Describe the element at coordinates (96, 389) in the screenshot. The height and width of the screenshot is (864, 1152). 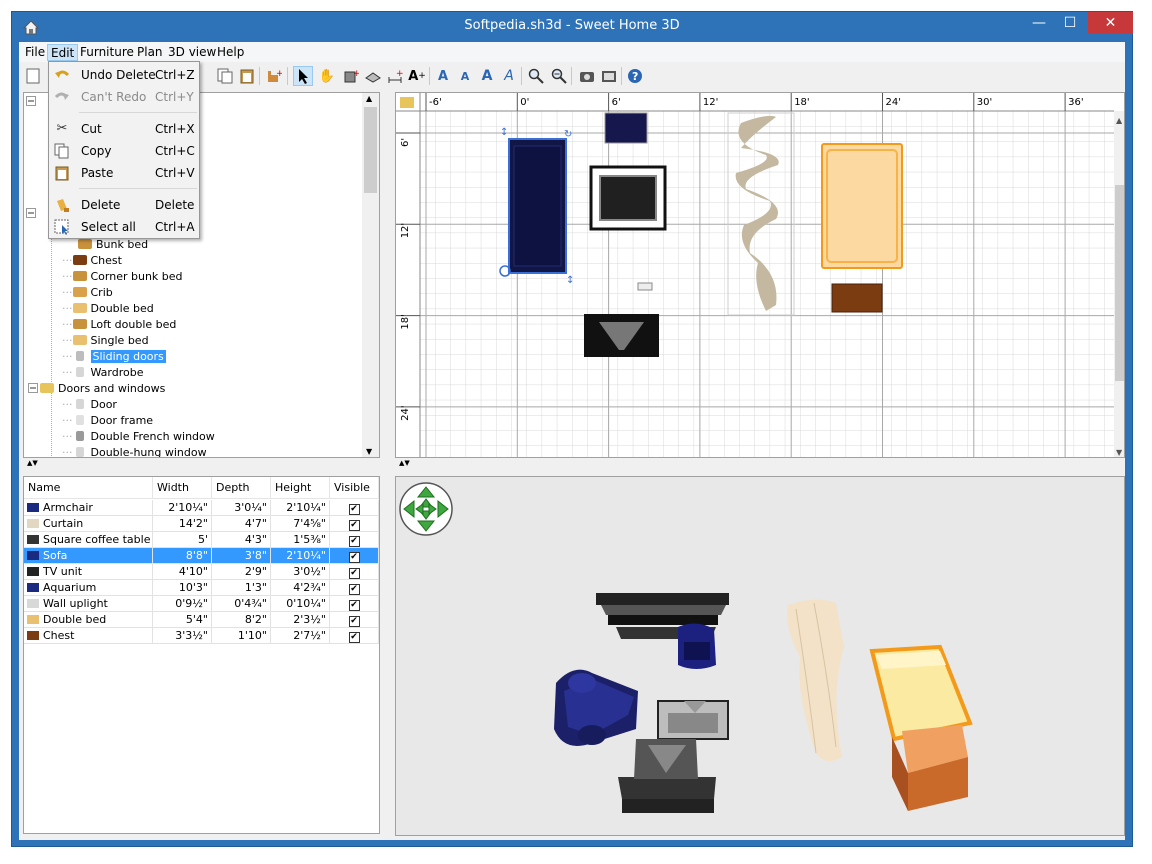
I see `catalog-folder: Doors and windows` at that location.